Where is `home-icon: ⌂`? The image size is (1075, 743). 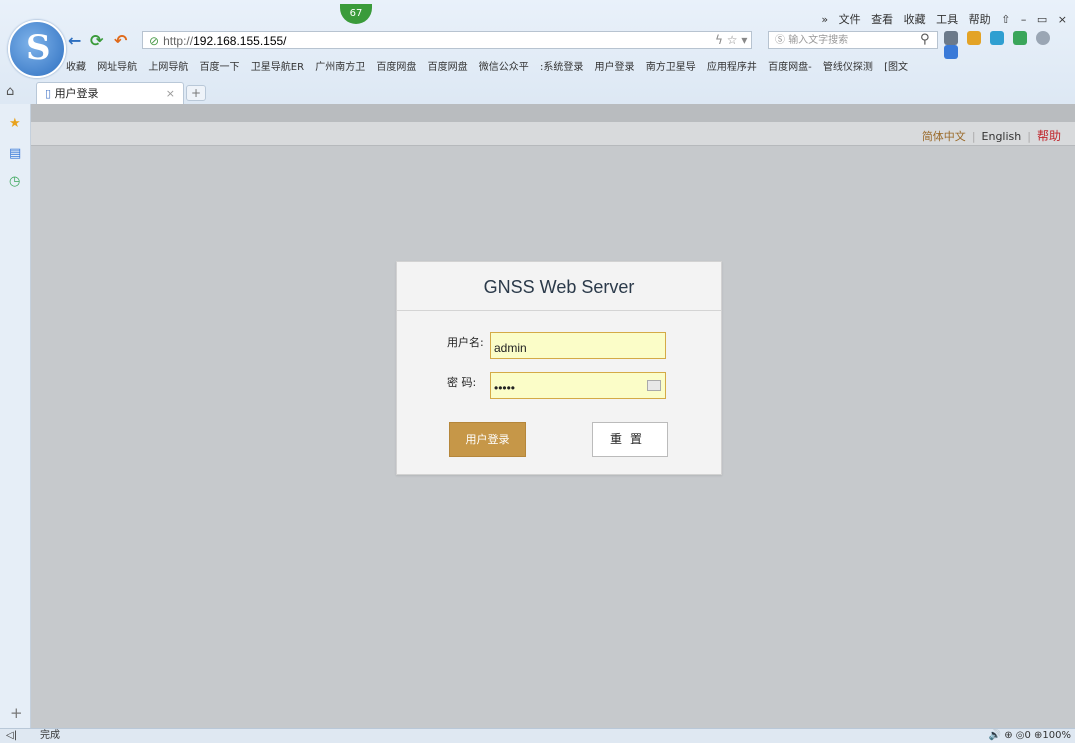
home-icon: ⌂ is located at coordinates (10, 91).